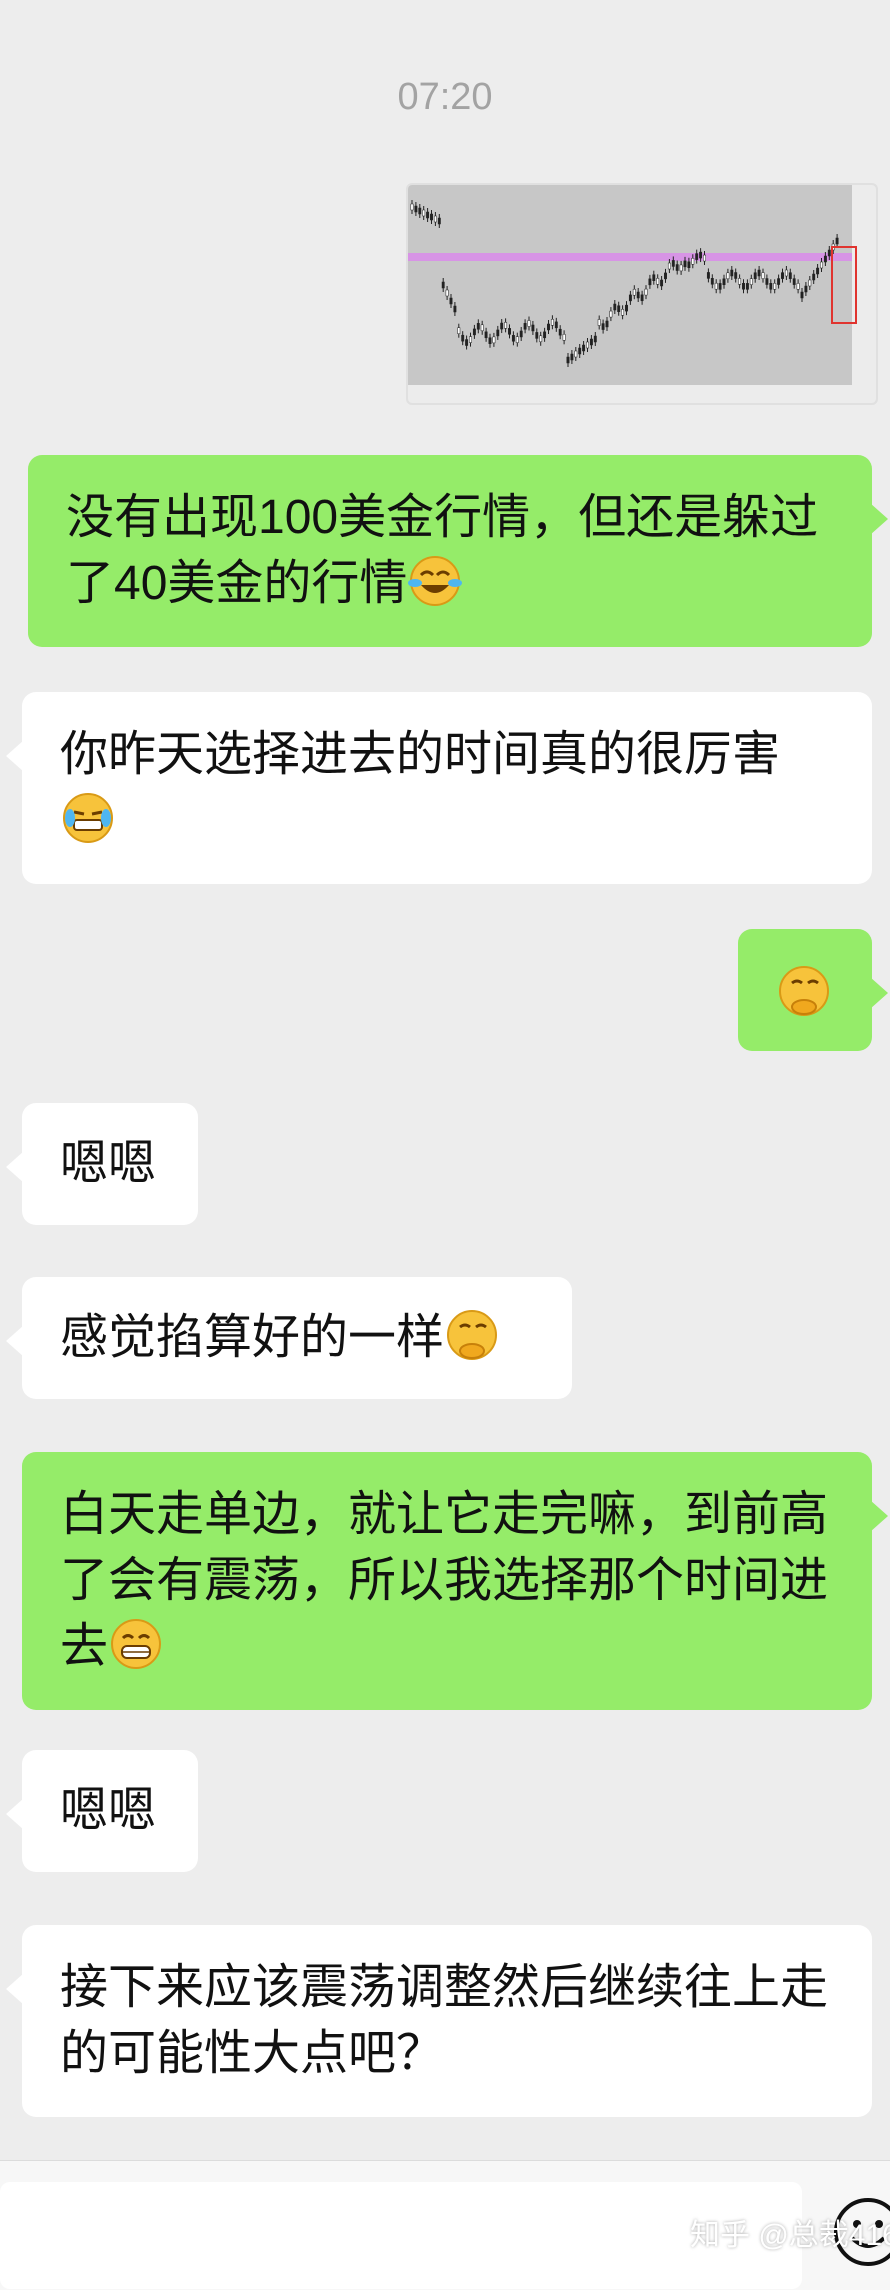 Image resolution: width=890 pixels, height=2290 pixels. What do you see at coordinates (252, 1337) in the screenshot?
I see `message-text: 感觉掐算好的一样` at bounding box center [252, 1337].